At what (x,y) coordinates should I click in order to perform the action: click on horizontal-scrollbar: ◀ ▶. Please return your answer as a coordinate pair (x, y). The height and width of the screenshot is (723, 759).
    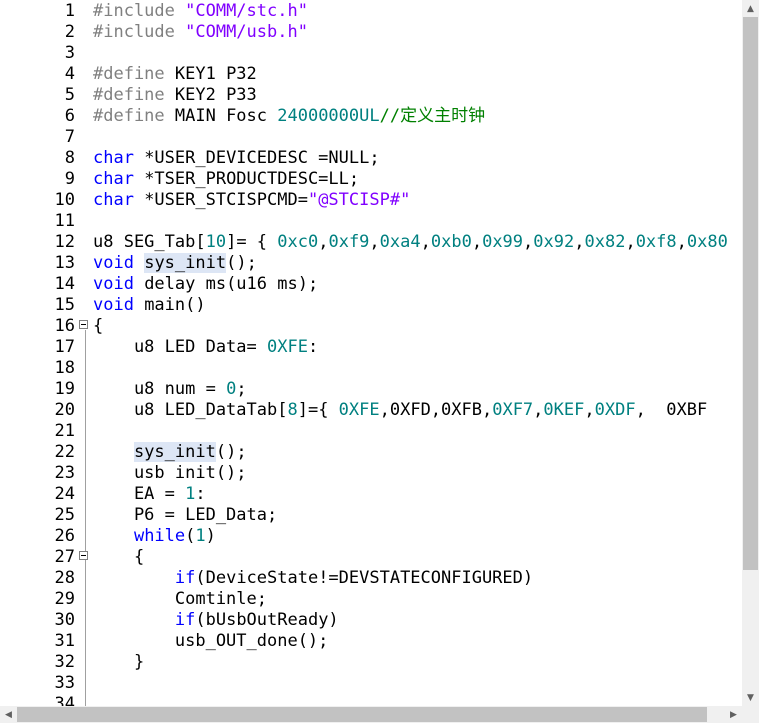
    Looking at the image, I should click on (371, 714).